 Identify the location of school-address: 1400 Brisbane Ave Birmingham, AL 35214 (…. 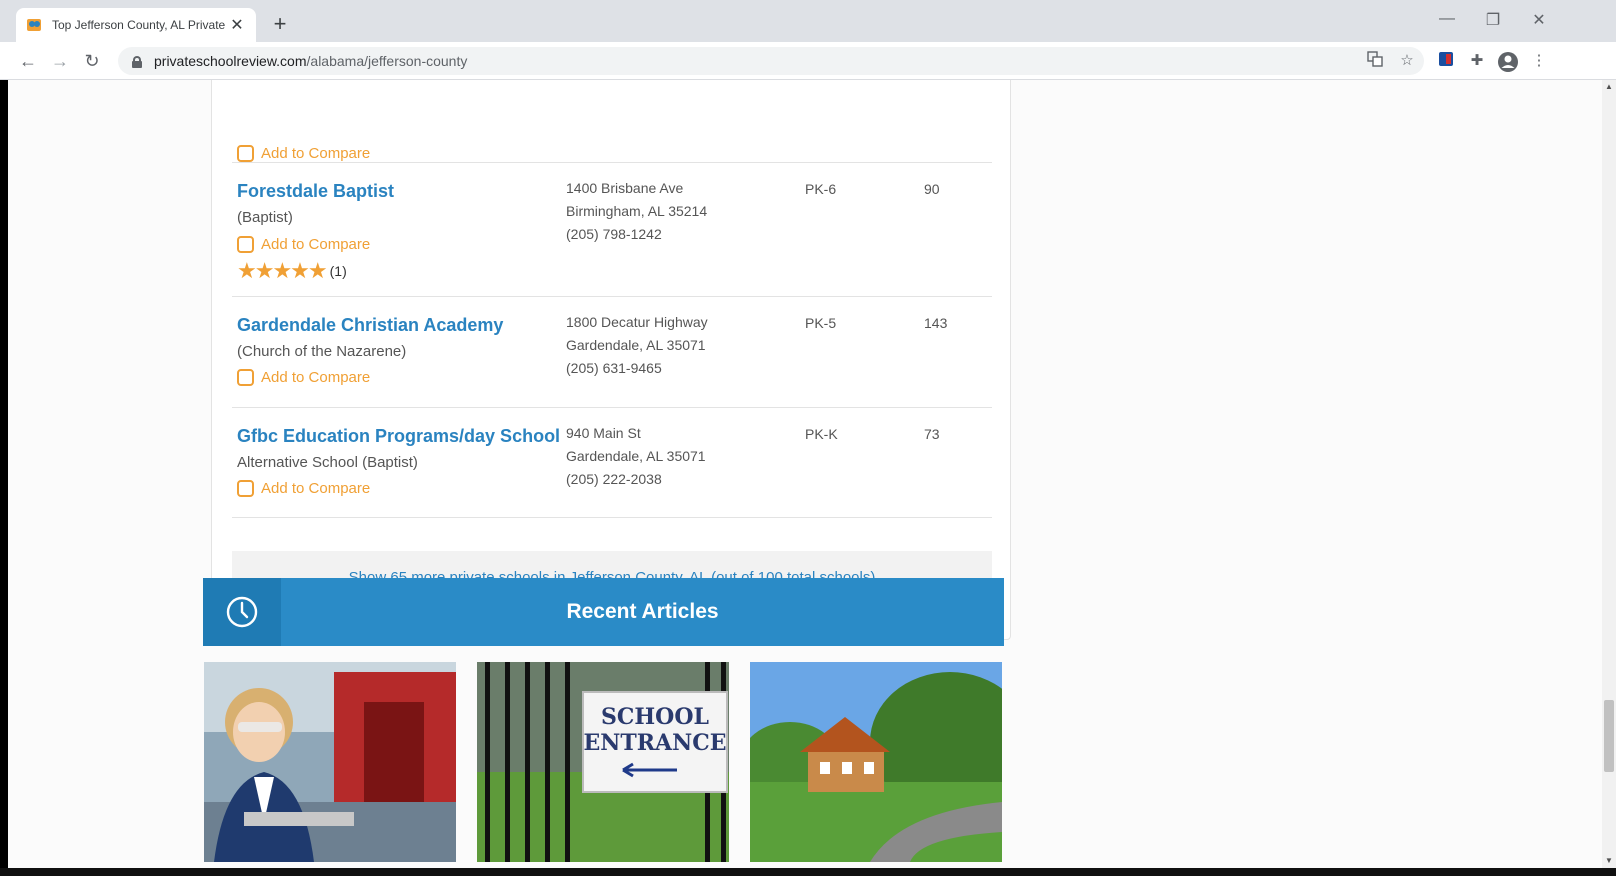
(637, 211).